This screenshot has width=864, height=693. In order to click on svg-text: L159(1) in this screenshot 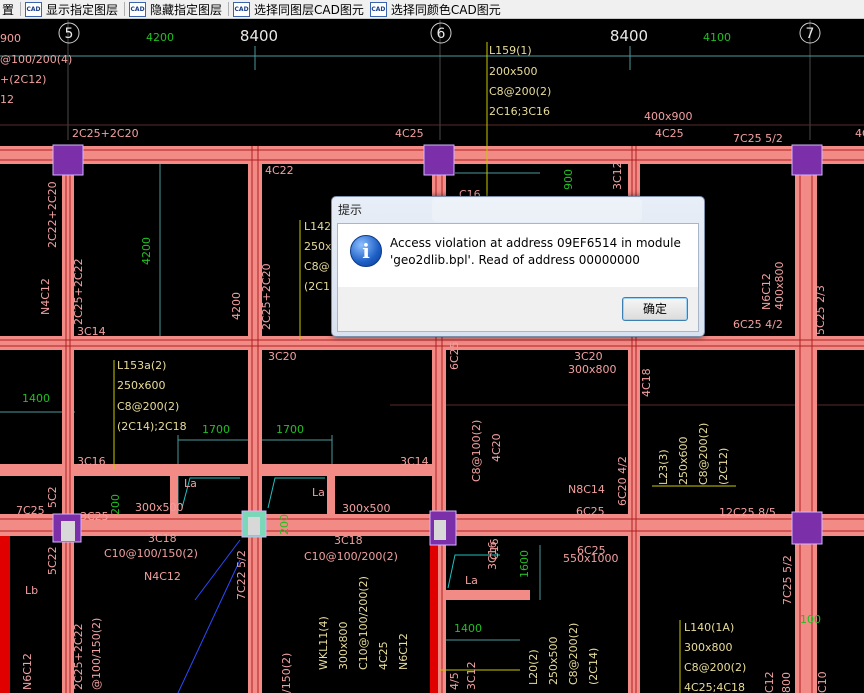, I will do `click(510, 50)`.